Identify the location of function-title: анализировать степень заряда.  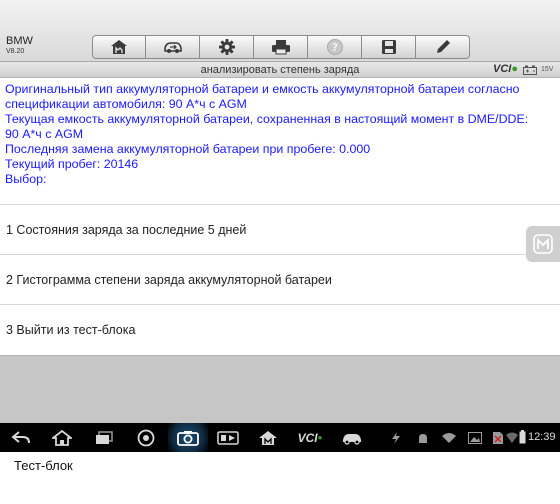
(280, 70).